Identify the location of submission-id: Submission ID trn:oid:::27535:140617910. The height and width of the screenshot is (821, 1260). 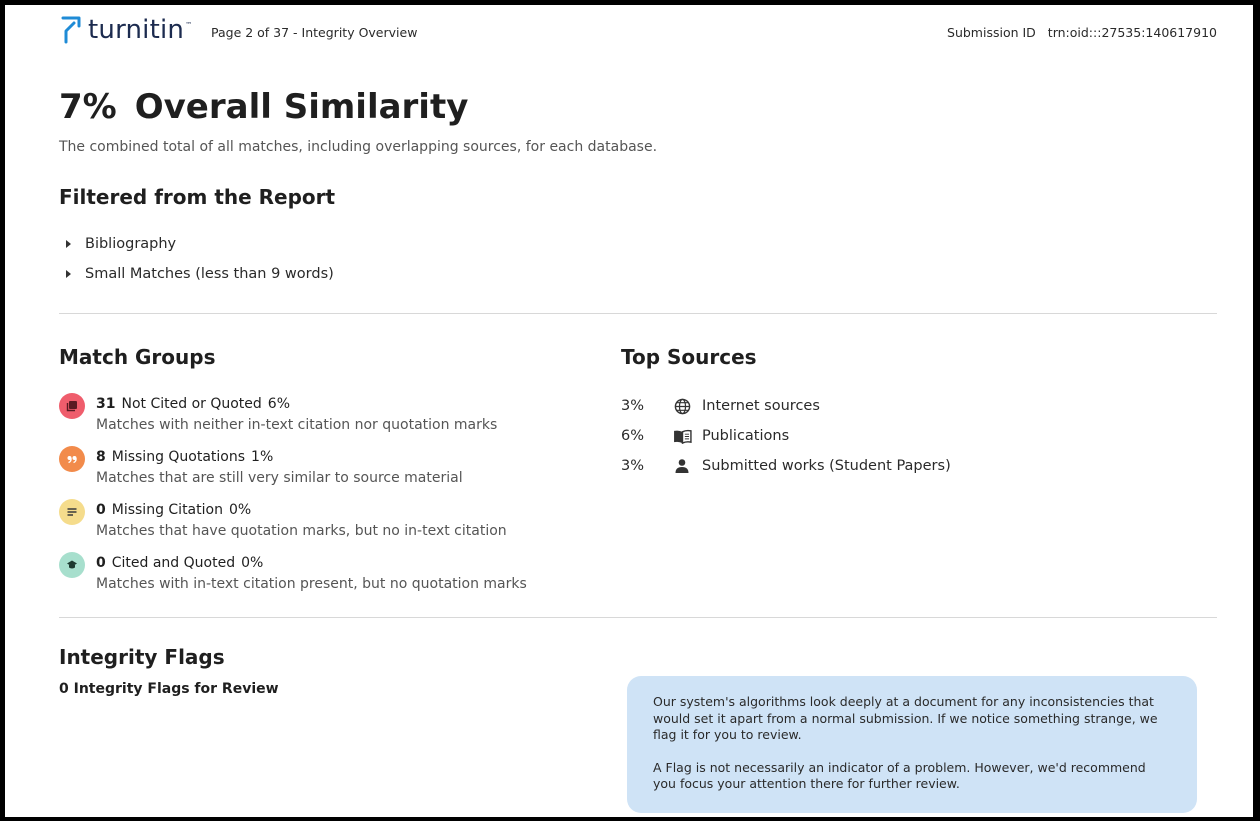
(1082, 32).